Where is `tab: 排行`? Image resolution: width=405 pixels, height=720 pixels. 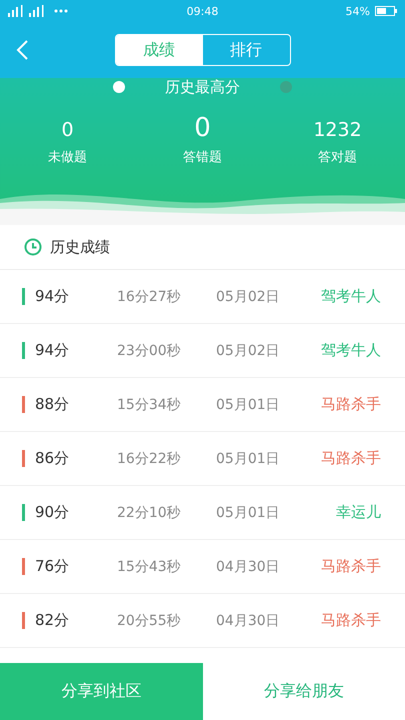 tab: 排行 is located at coordinates (246, 50).